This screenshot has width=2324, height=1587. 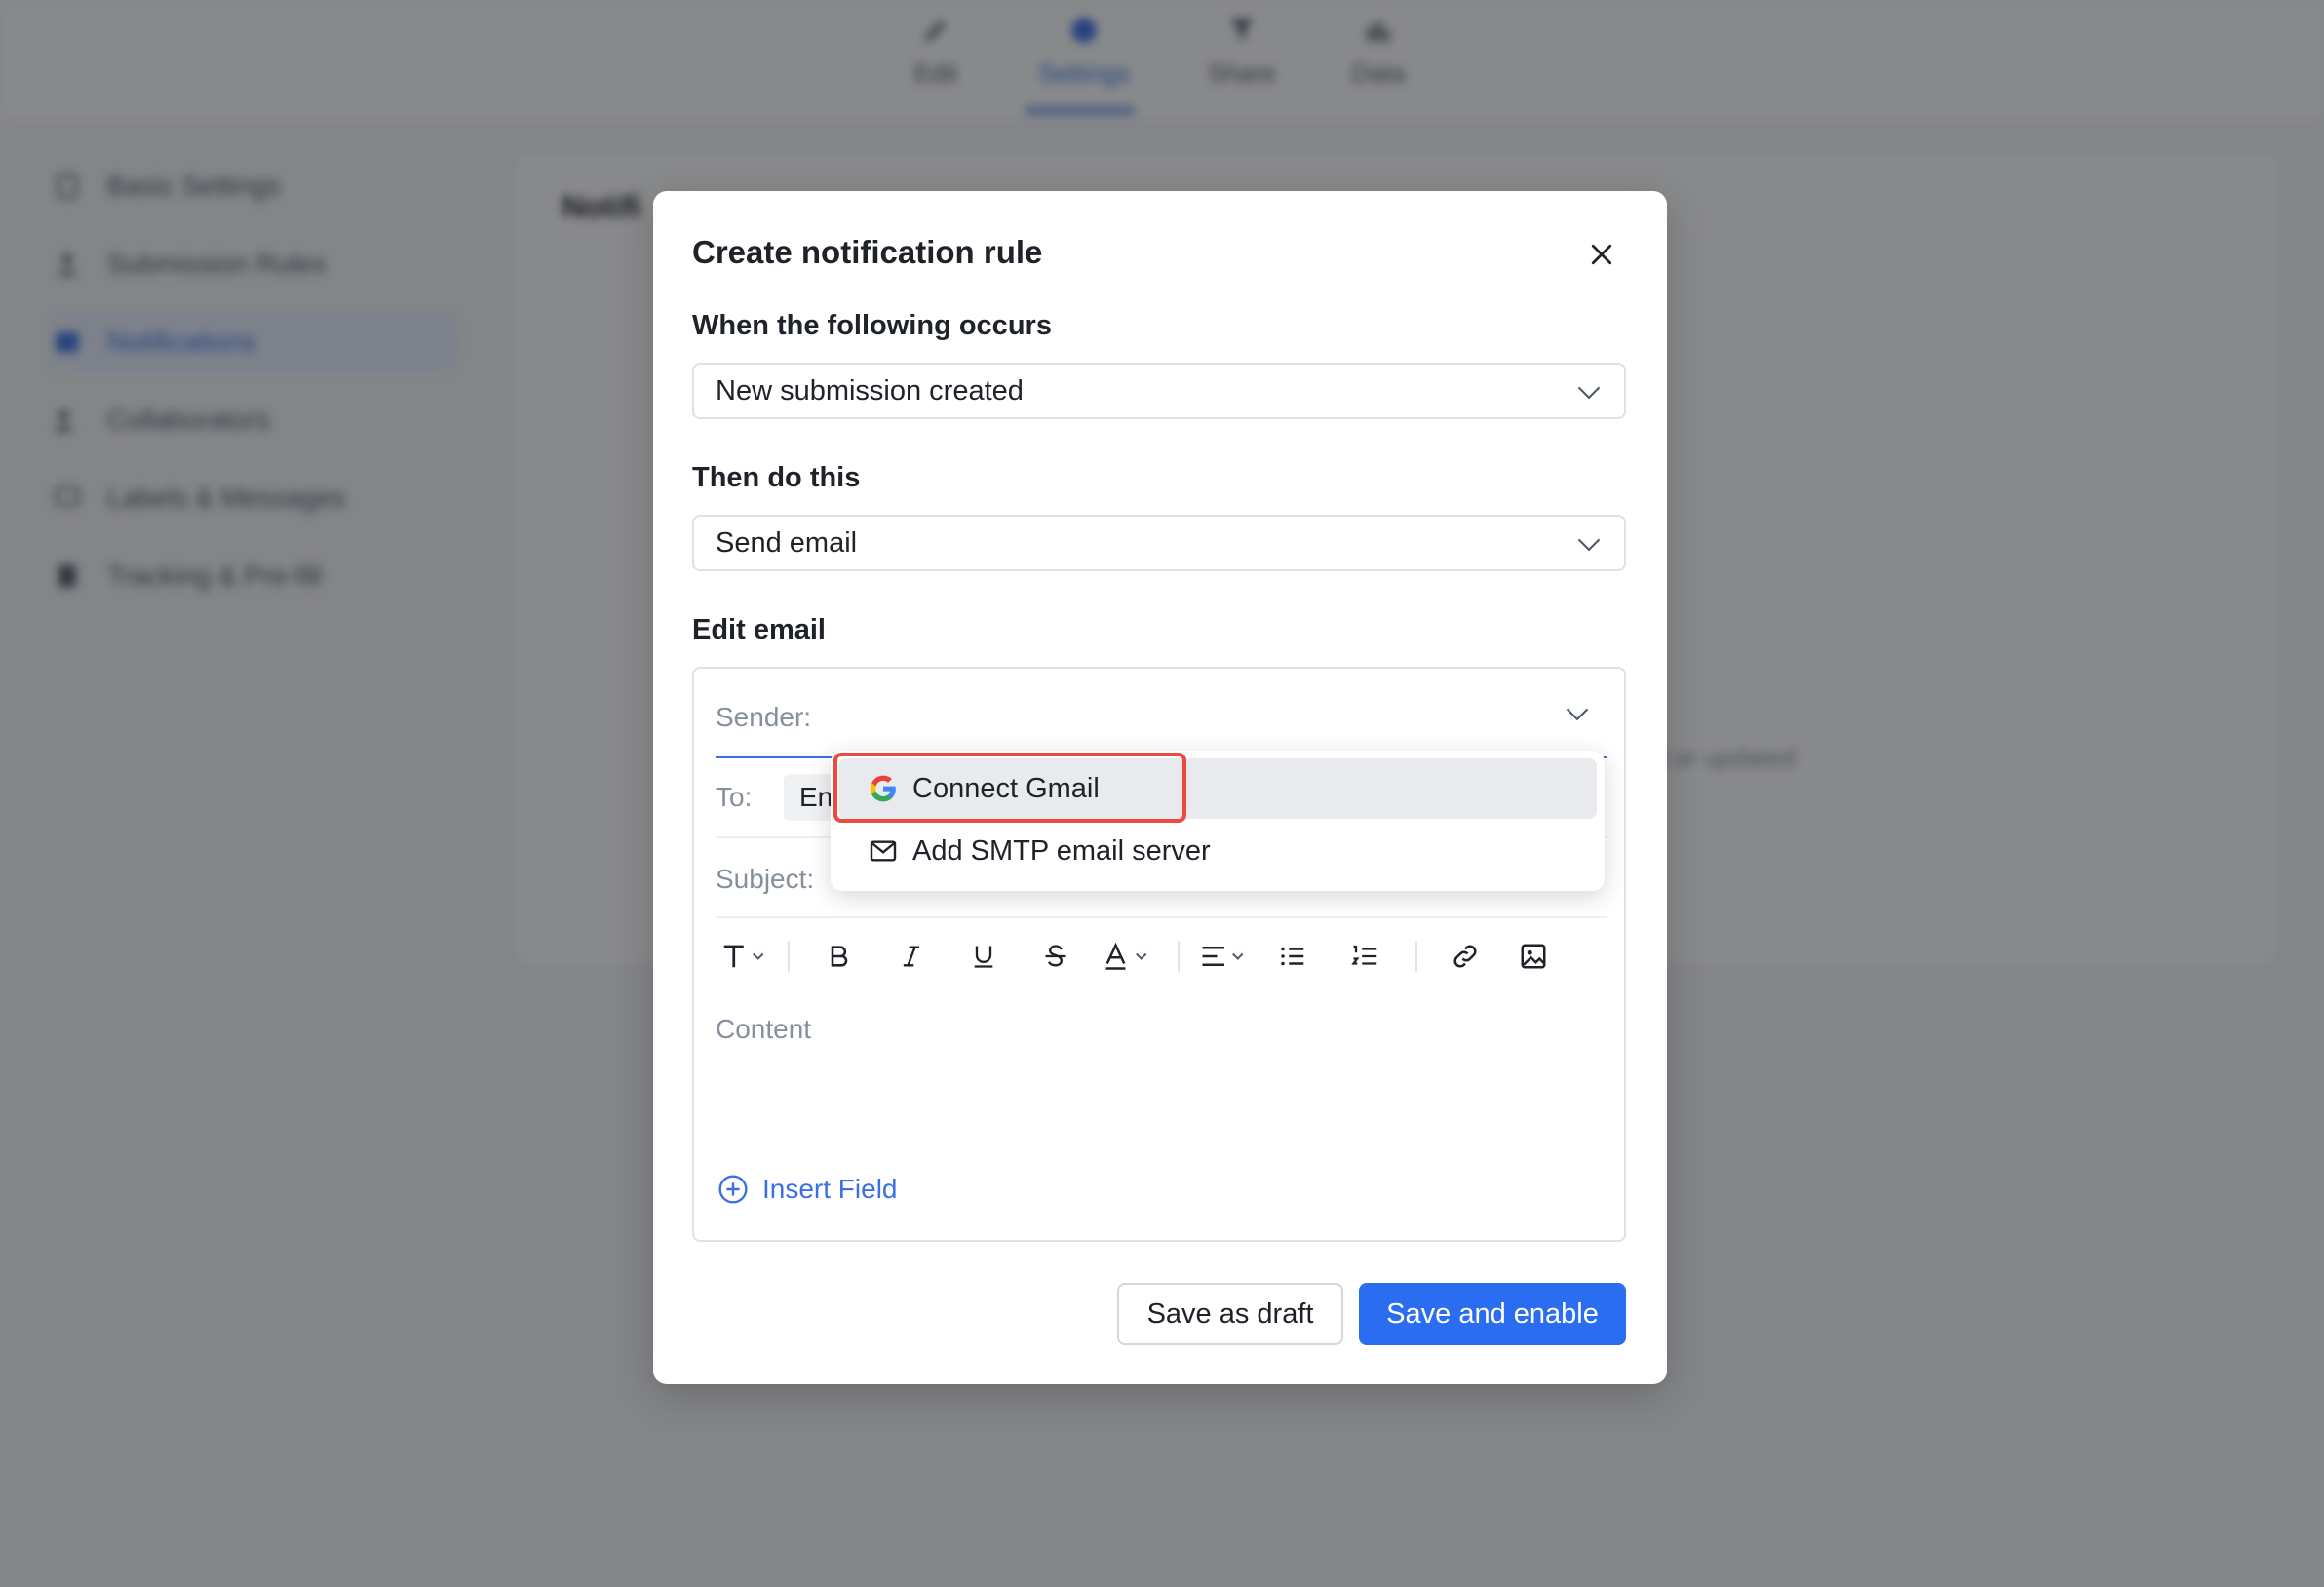 I want to click on italic-icon, so click(x=911, y=956).